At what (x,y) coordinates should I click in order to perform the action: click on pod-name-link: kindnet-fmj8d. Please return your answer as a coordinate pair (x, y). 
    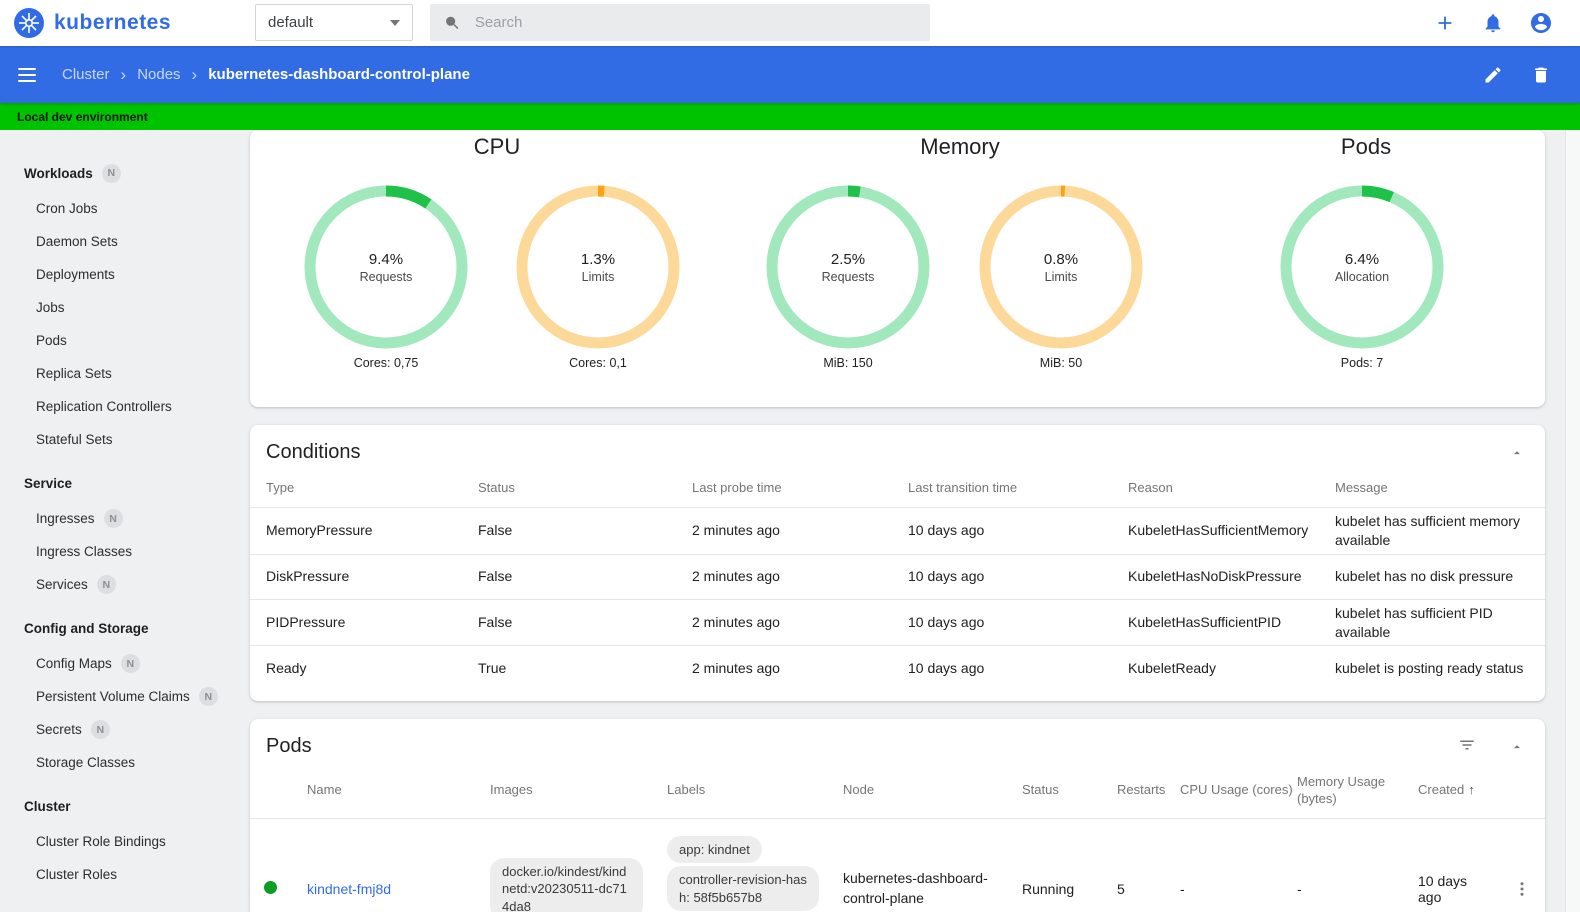
    Looking at the image, I should click on (349, 889).